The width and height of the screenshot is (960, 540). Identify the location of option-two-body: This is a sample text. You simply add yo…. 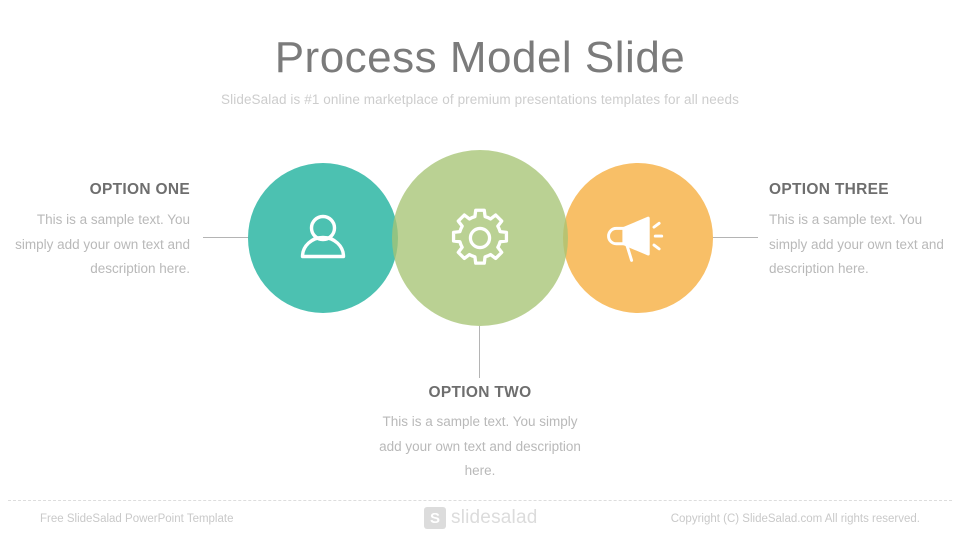
(480, 446).